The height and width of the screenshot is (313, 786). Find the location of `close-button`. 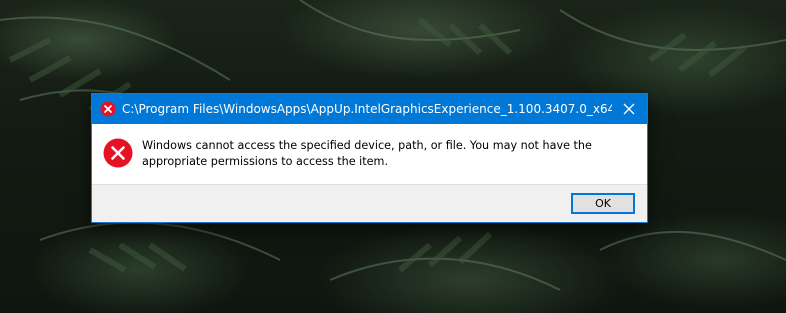

close-button is located at coordinates (629, 109).